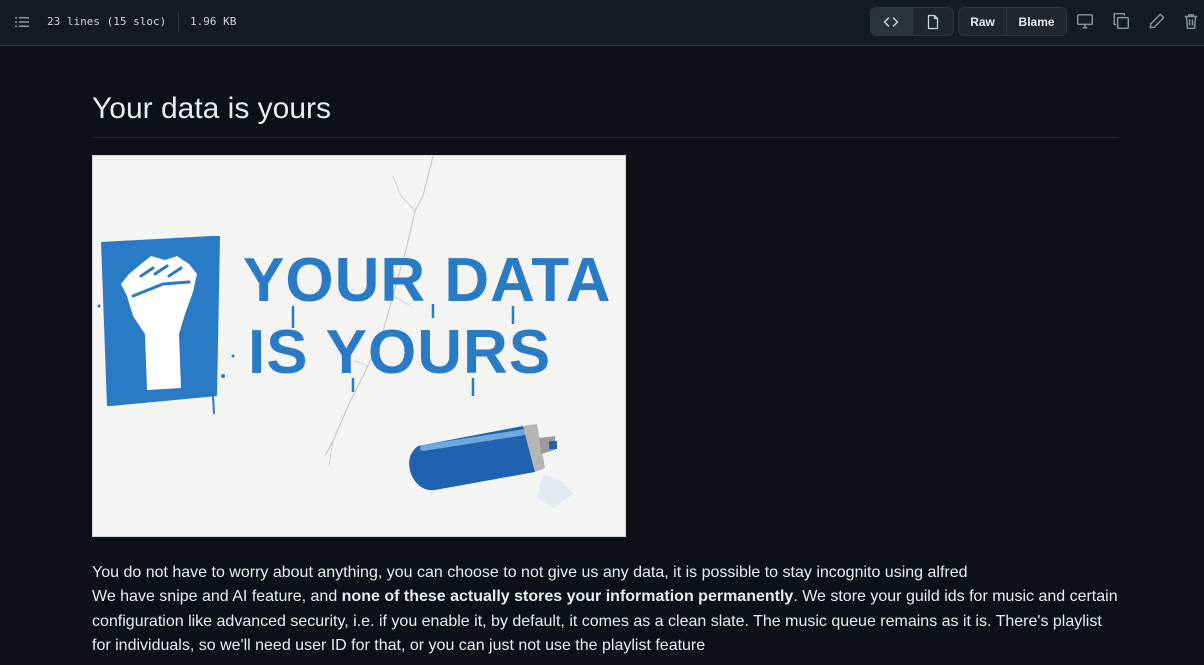 The width and height of the screenshot is (1204, 665). I want to click on code-view-button, so click(891, 21).